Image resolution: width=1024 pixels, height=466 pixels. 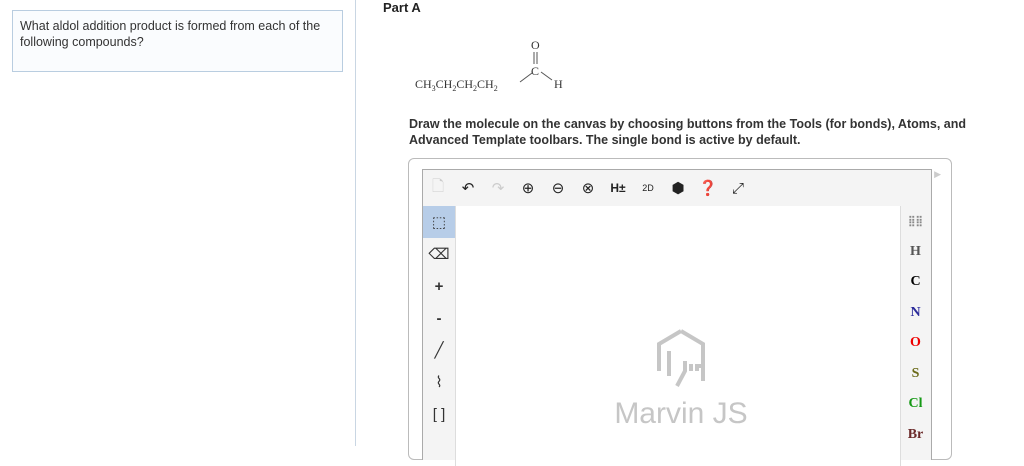 What do you see at coordinates (558, 84) in the screenshot?
I see `hydrogen-atom: H` at bounding box center [558, 84].